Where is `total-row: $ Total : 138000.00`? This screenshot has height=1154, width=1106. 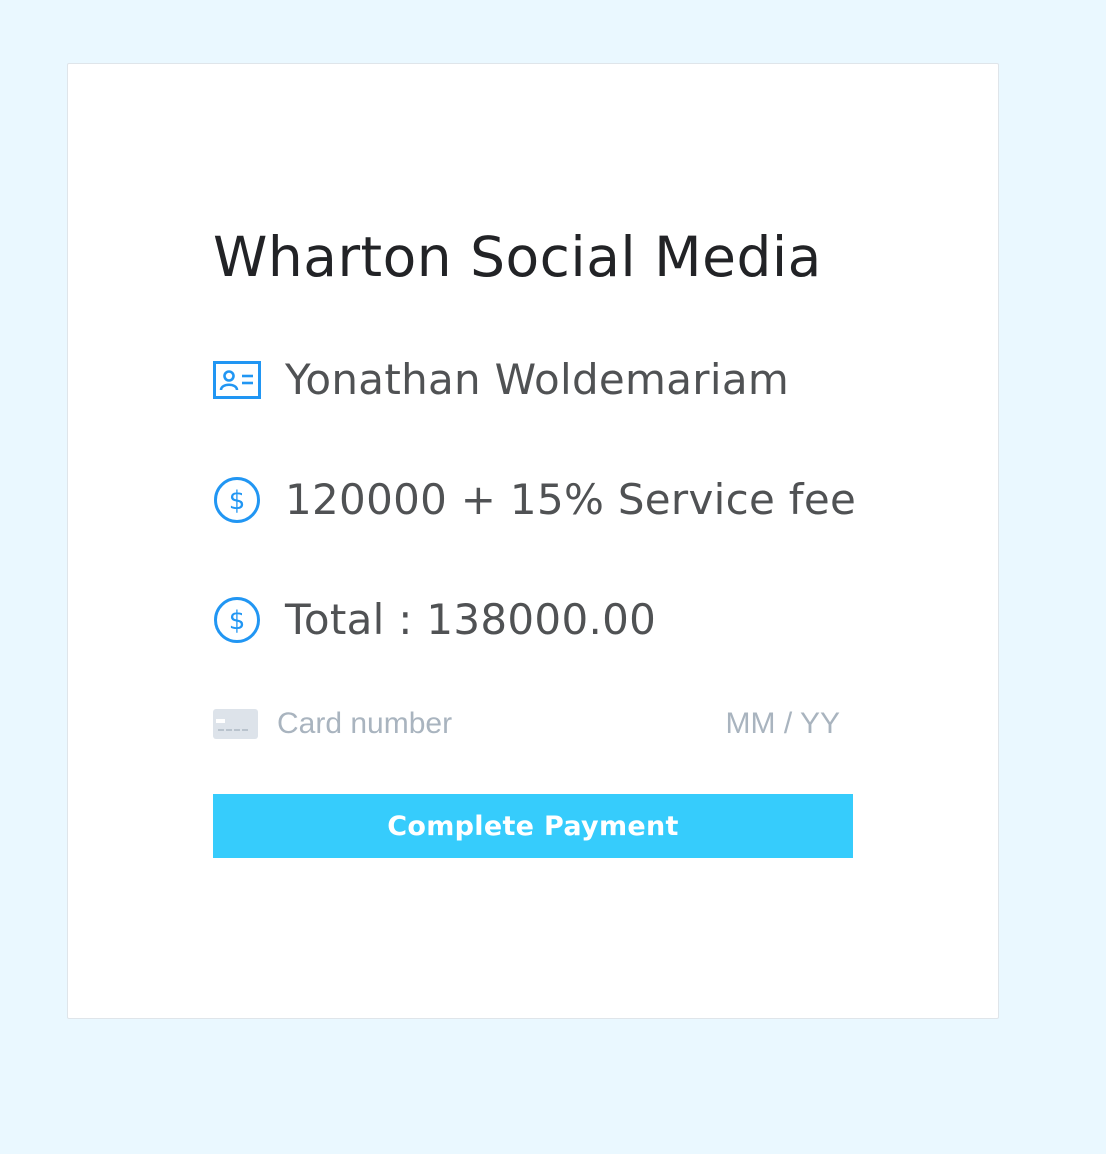 total-row: $ Total : 138000.00 is located at coordinates (533, 620).